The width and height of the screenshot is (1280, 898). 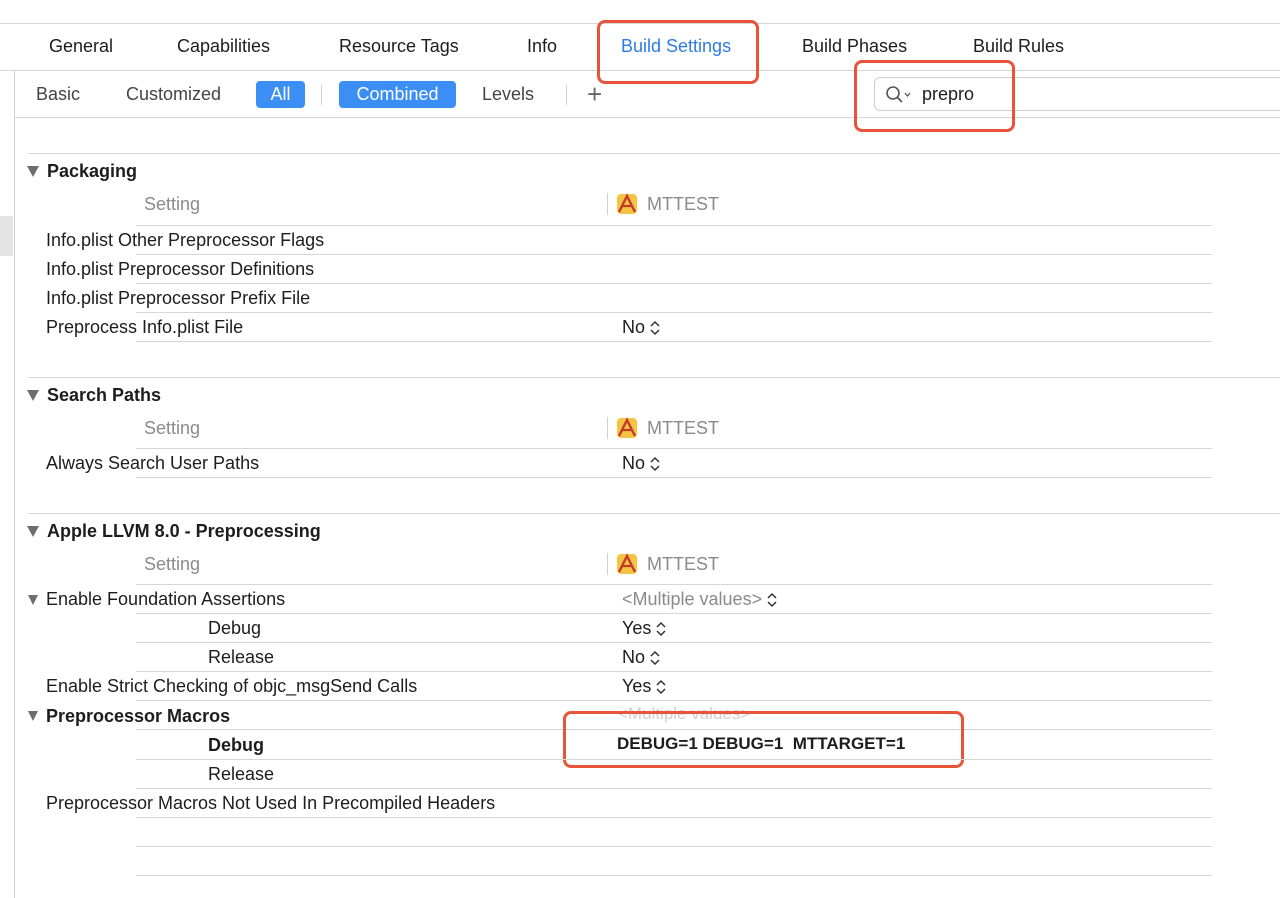 I want to click on sidebar-scroll-marker, so click(x=6, y=236).